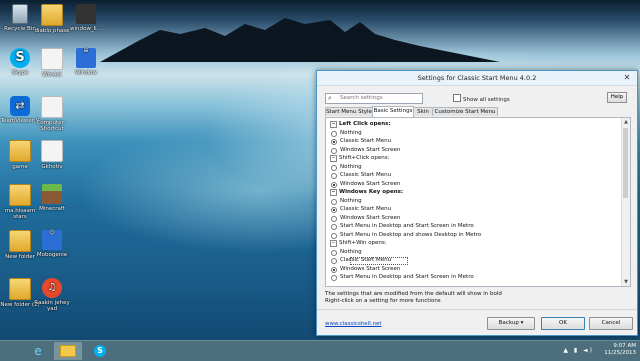  I want to click on settings-group-header: − Windows Key opens:, so click(472, 192).